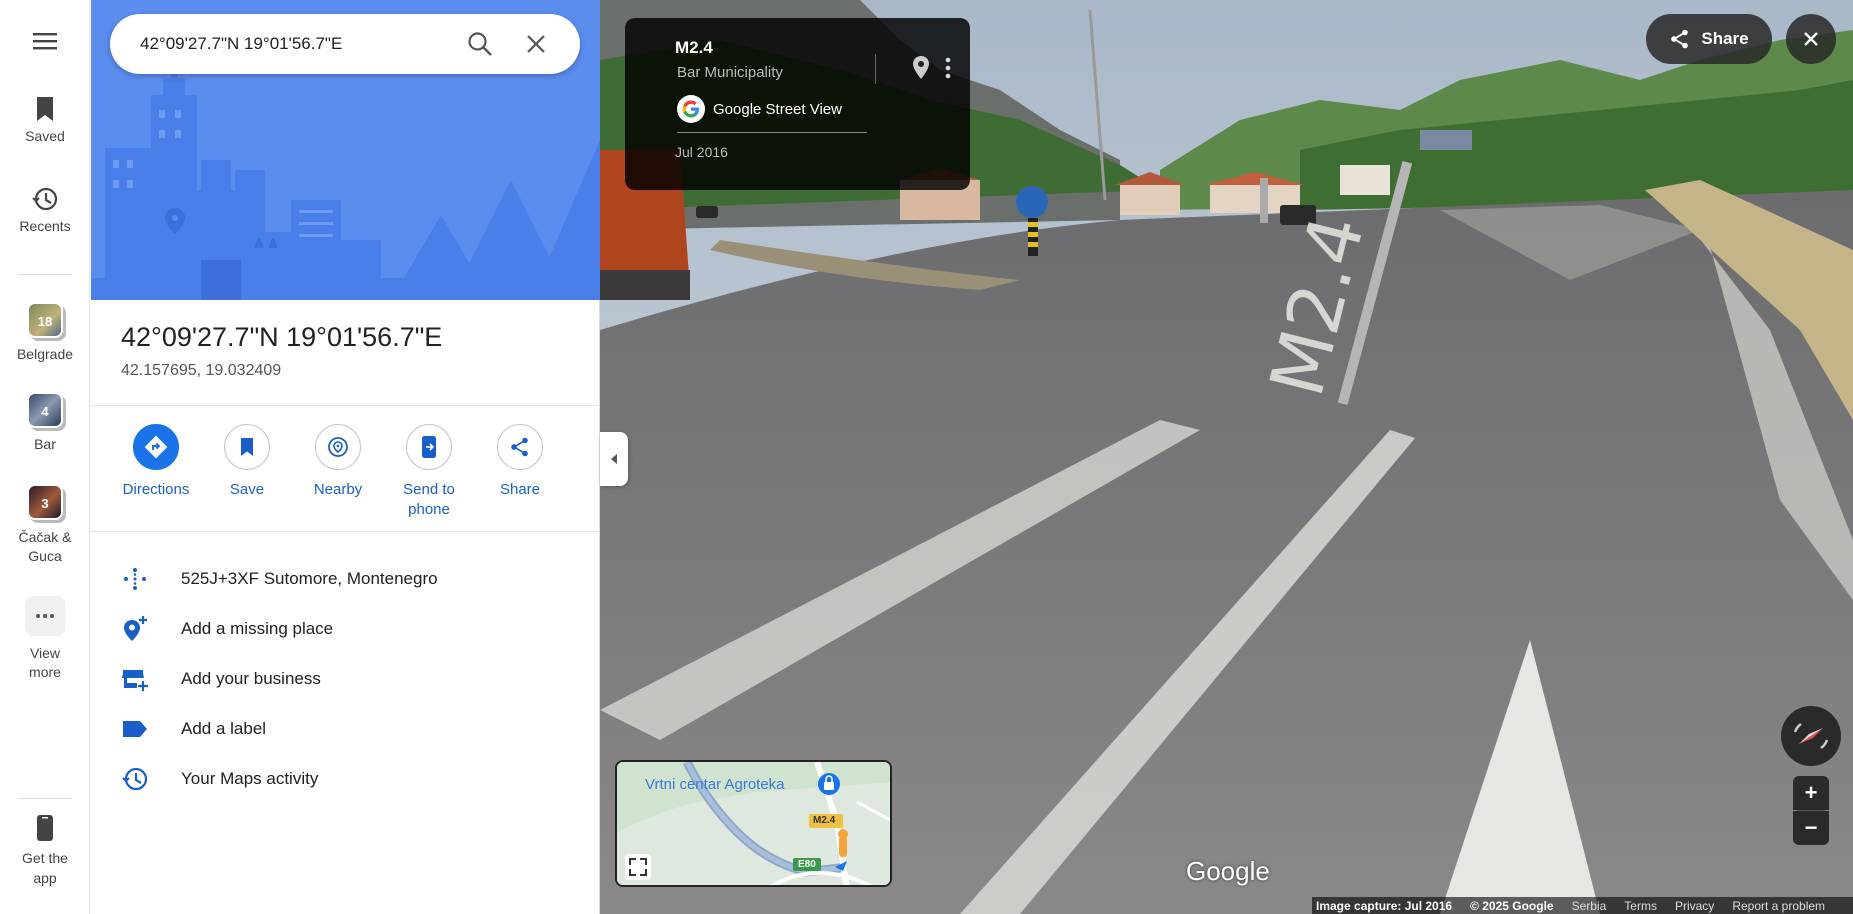 This screenshot has width=1853, height=914. I want to click on send-to-phone-icon, so click(429, 447).